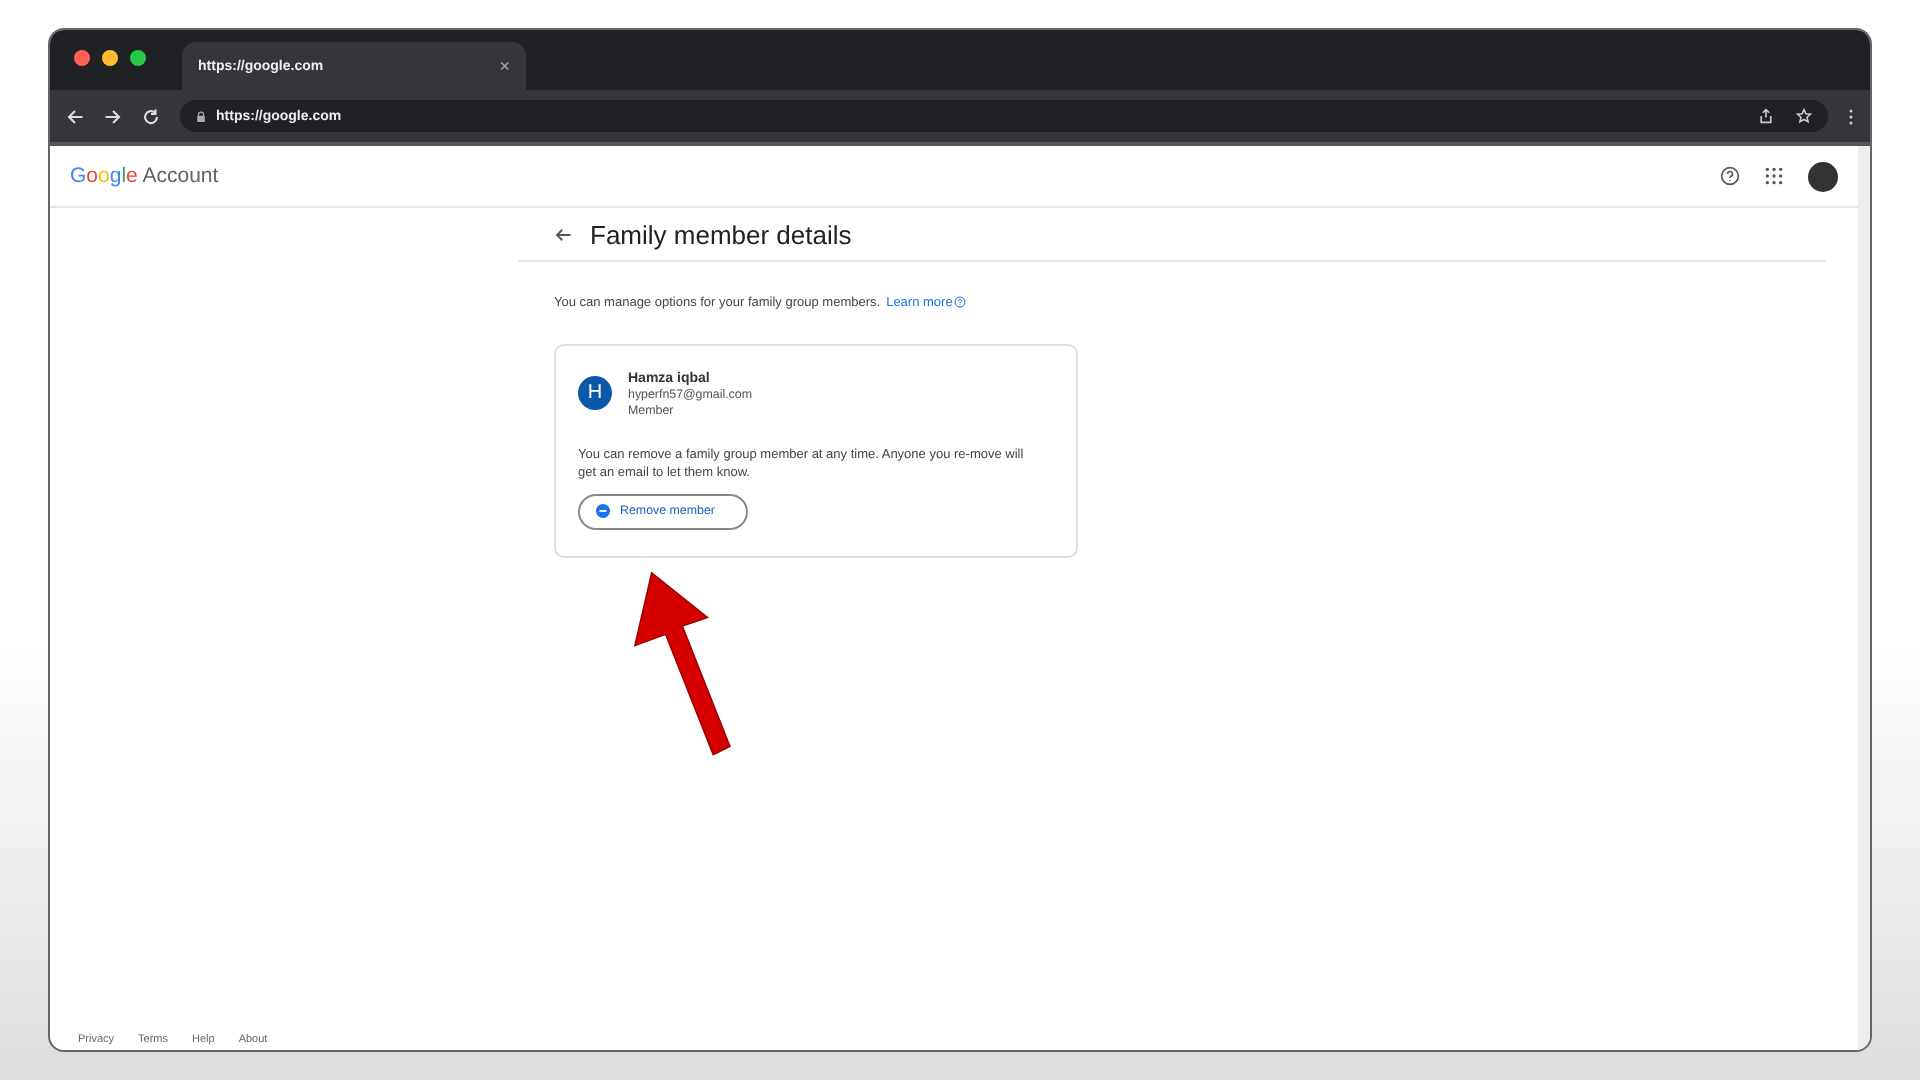 The width and height of the screenshot is (1920, 1080). I want to click on back-icon, so click(75, 116).